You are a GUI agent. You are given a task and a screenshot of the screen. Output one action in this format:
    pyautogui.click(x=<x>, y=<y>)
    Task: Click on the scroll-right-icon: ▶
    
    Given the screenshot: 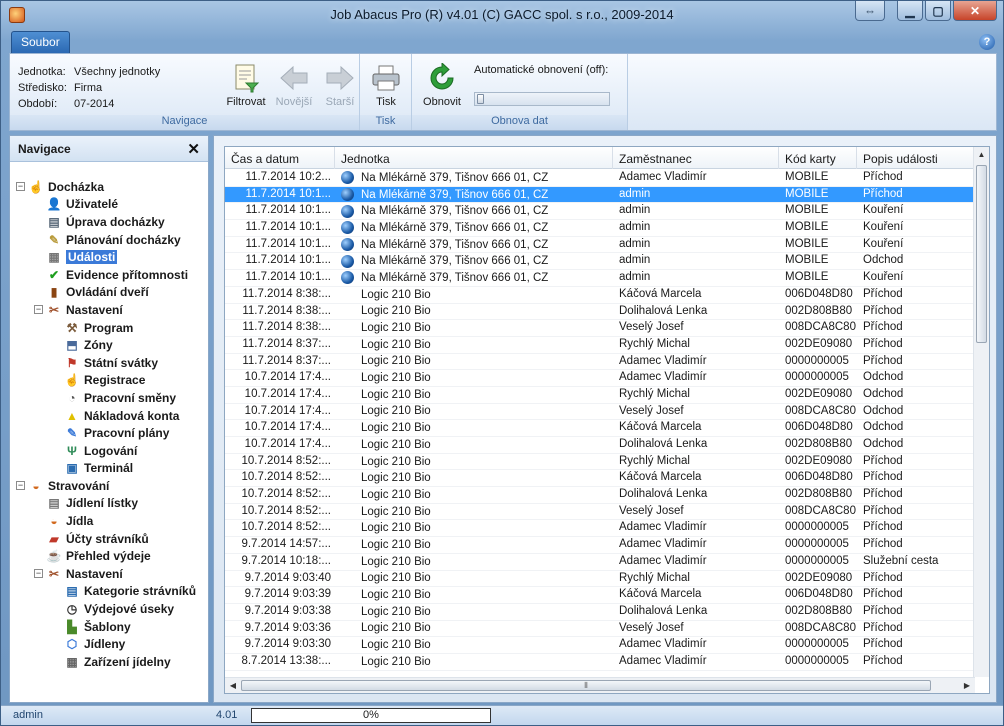 What is the action you would take?
    pyautogui.click(x=967, y=685)
    